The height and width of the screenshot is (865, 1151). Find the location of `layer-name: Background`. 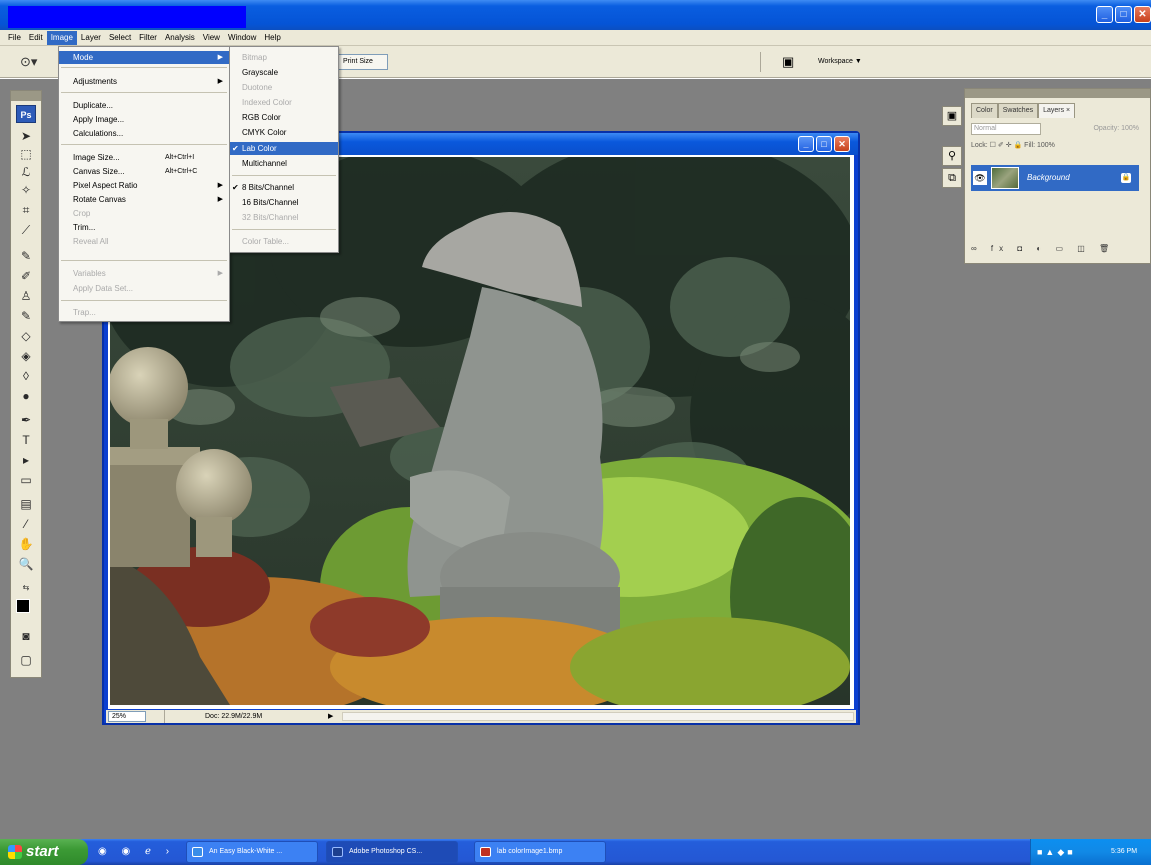

layer-name: Background is located at coordinates (1048, 177).